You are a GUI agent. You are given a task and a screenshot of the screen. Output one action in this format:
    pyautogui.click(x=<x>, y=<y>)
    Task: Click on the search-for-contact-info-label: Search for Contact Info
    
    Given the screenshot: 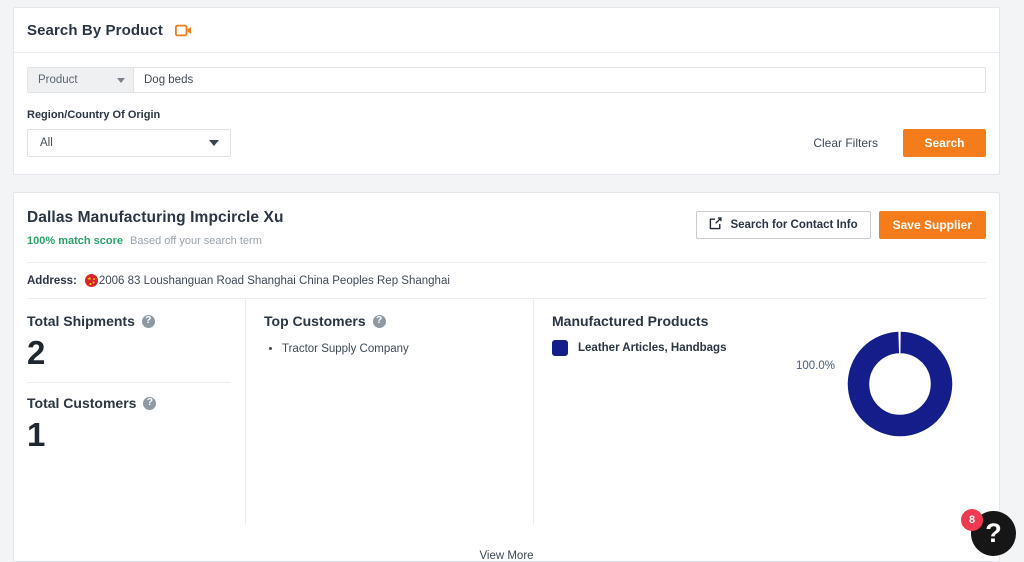 What is the action you would take?
    pyautogui.click(x=794, y=225)
    